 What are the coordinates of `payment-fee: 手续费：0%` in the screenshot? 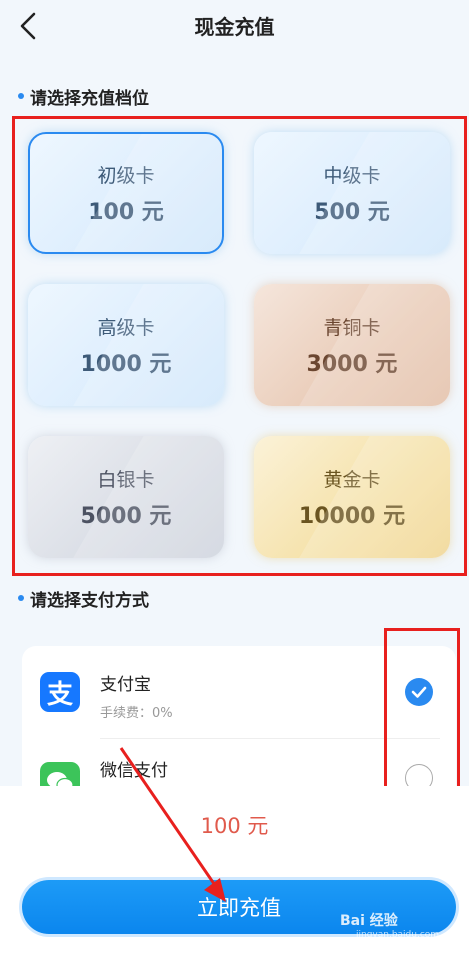 It's located at (136, 713).